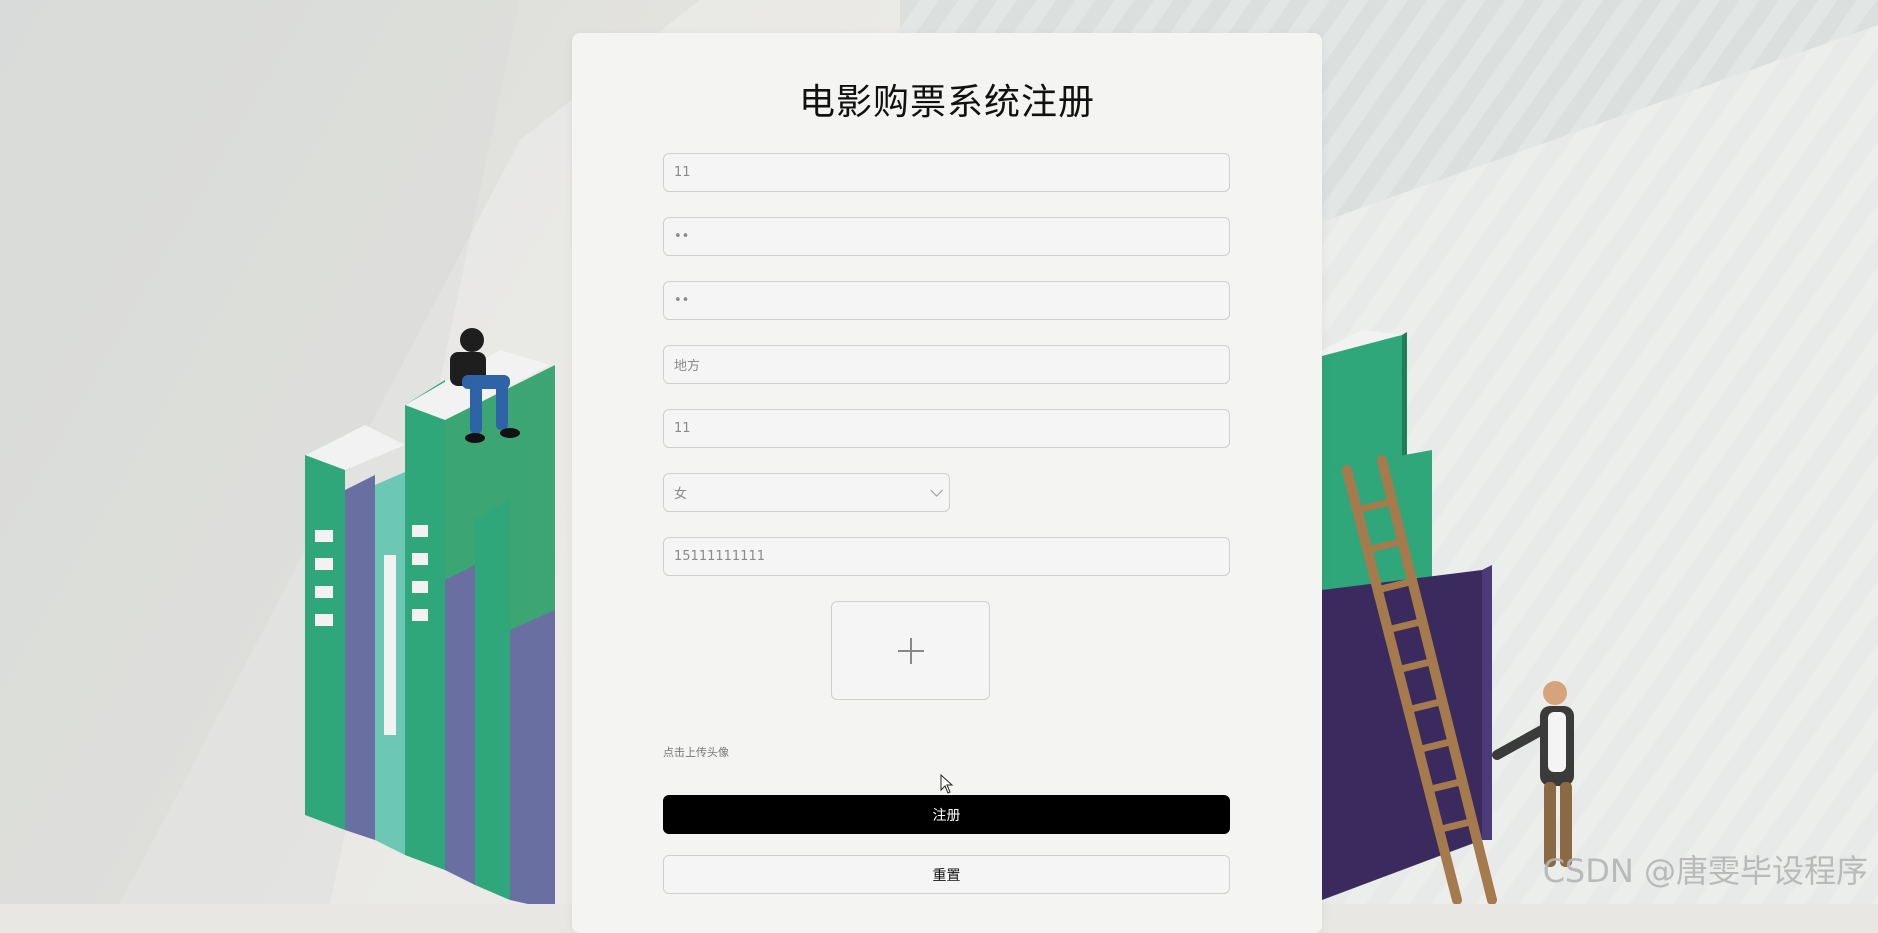 The height and width of the screenshot is (933, 1878). What do you see at coordinates (947, 784) in the screenshot?
I see `mouse-cursor-icon` at bounding box center [947, 784].